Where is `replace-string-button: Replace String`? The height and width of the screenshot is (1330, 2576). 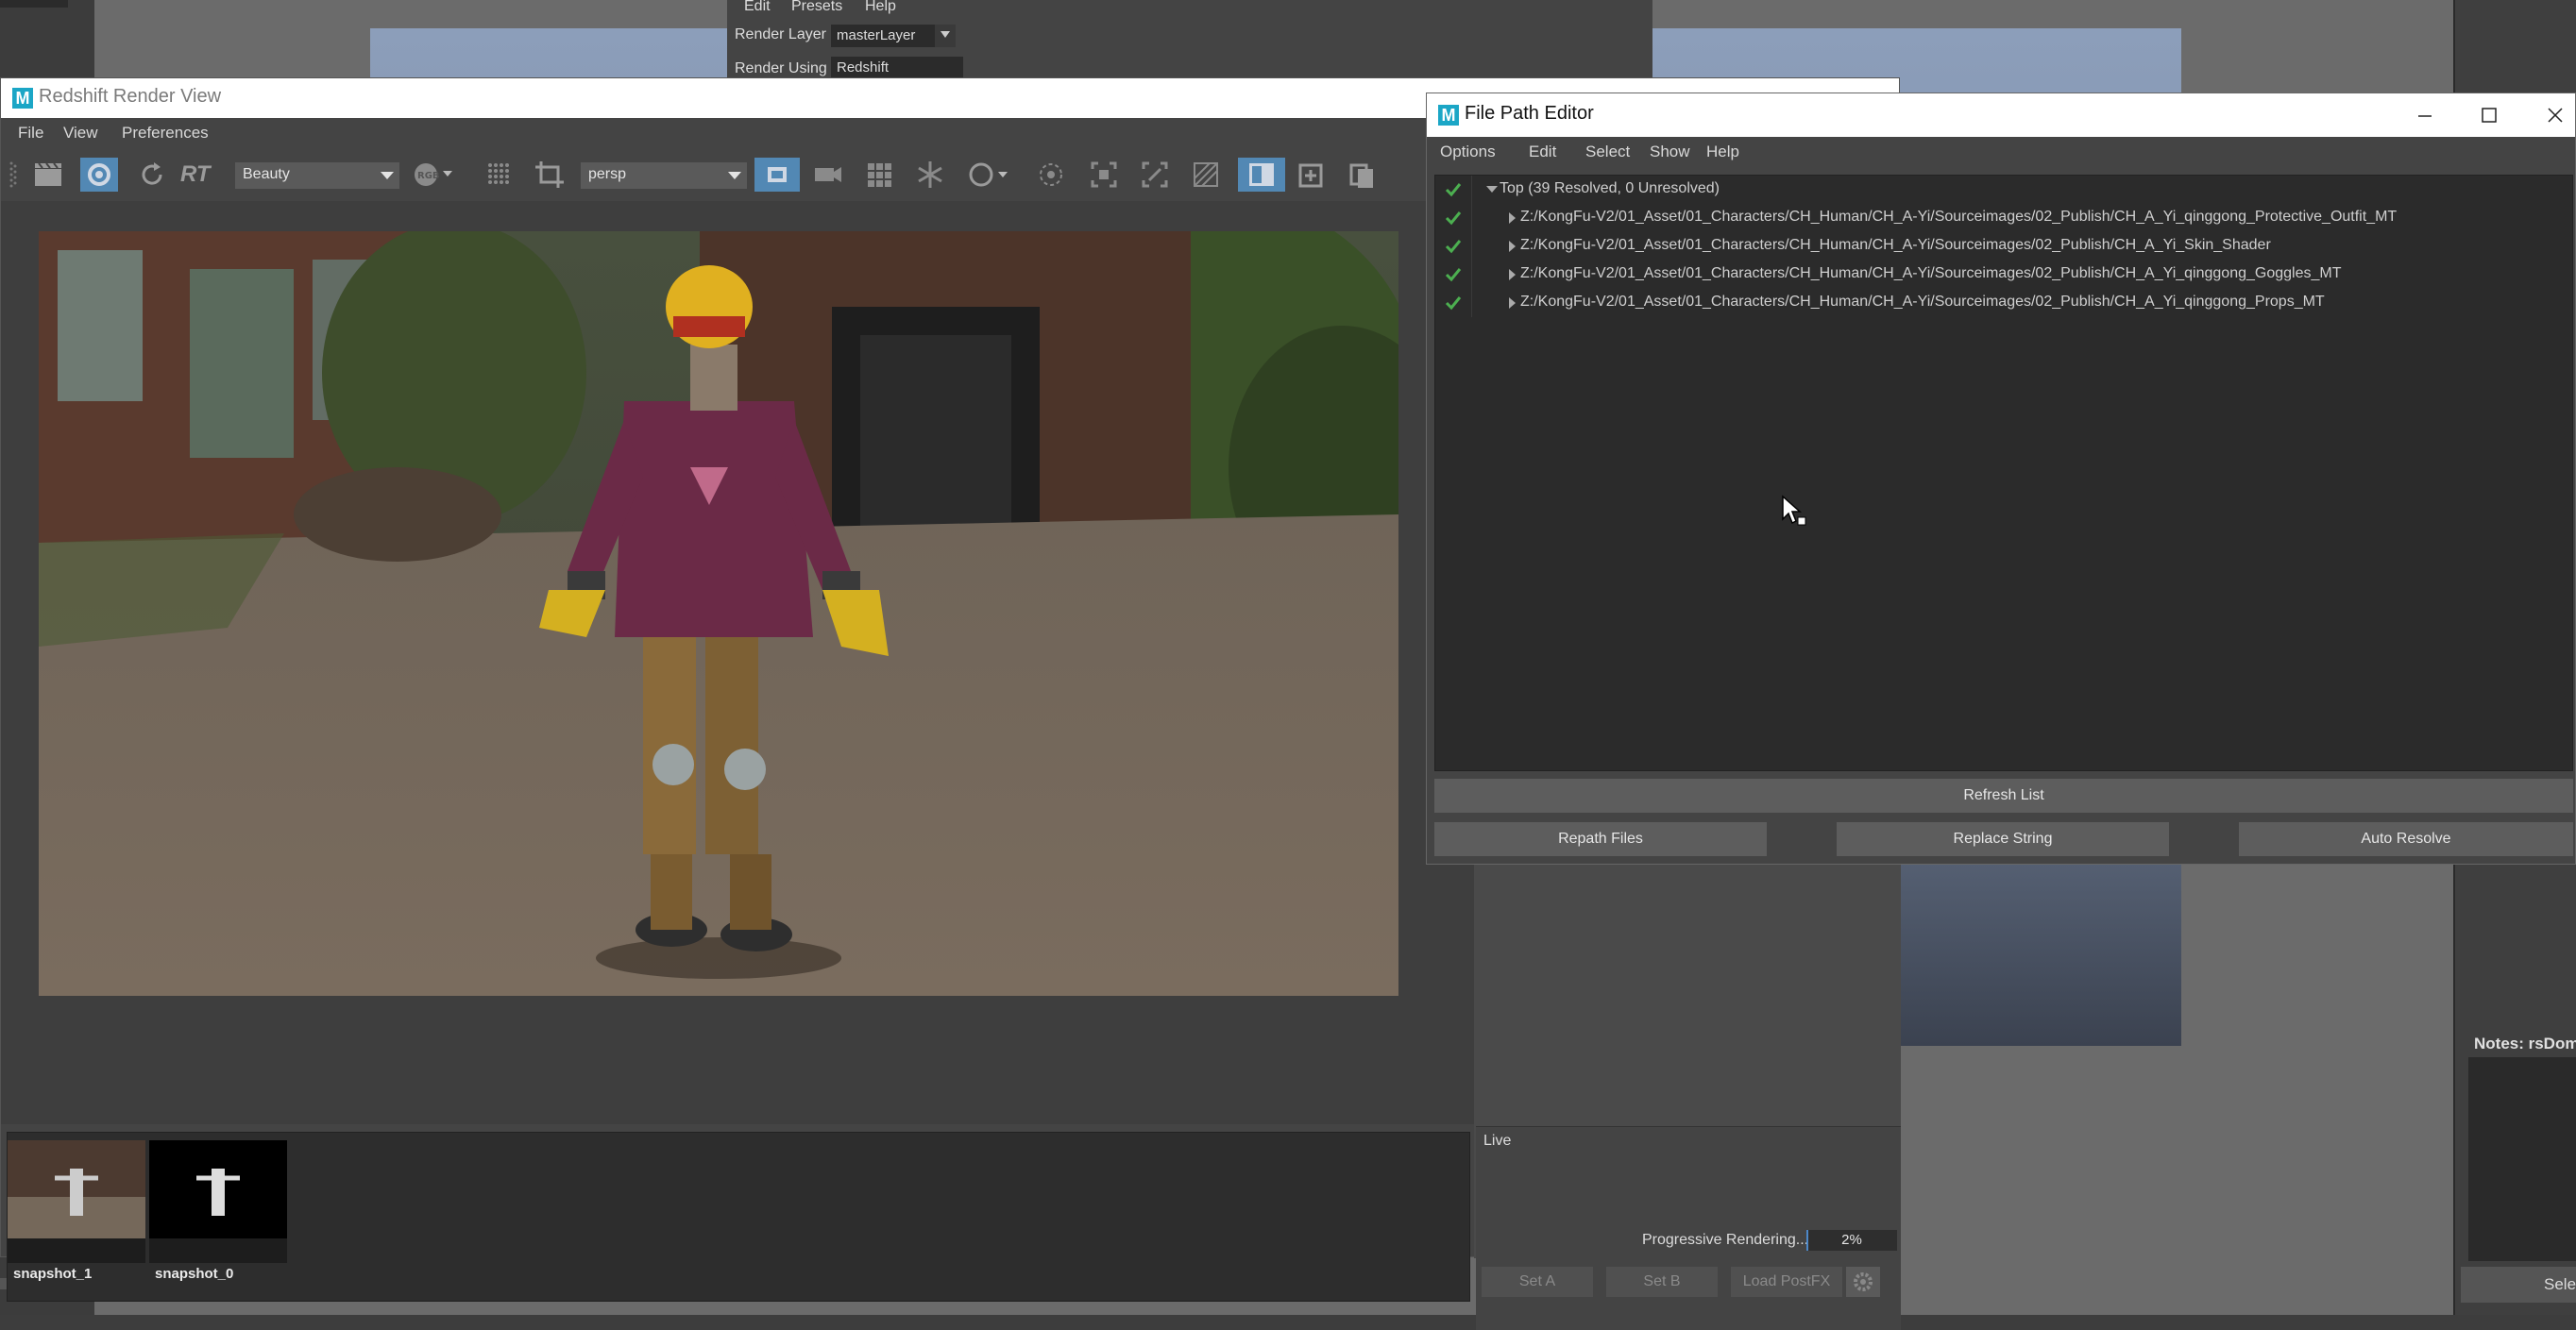 replace-string-button: Replace String is located at coordinates (2003, 839).